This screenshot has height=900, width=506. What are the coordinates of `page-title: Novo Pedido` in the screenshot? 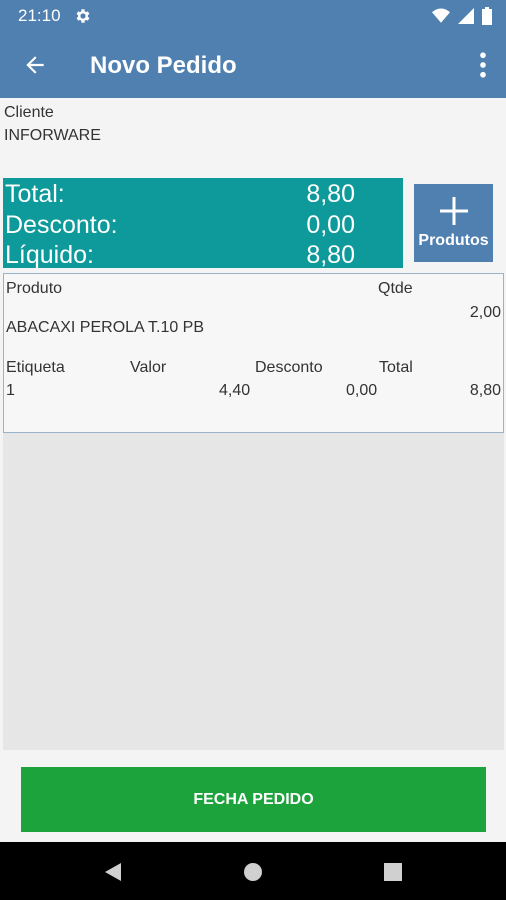 It's located at (163, 65).